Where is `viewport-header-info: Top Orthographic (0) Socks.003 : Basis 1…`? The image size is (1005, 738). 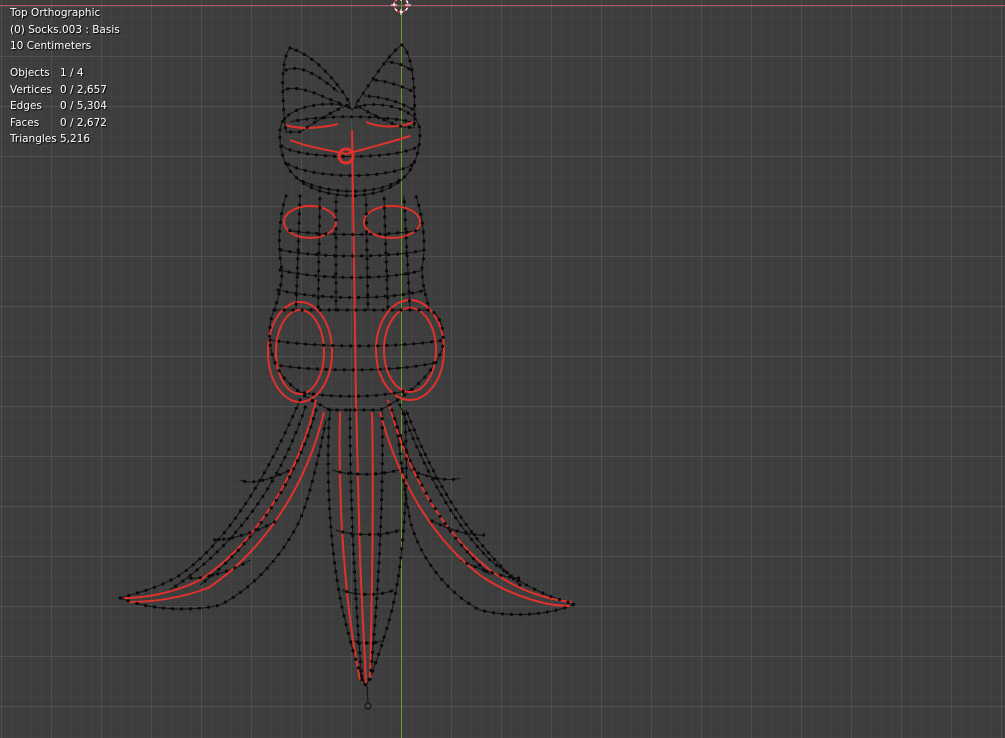 viewport-header-info: Top Orthographic (0) Socks.003 : Basis 1… is located at coordinates (65, 30).